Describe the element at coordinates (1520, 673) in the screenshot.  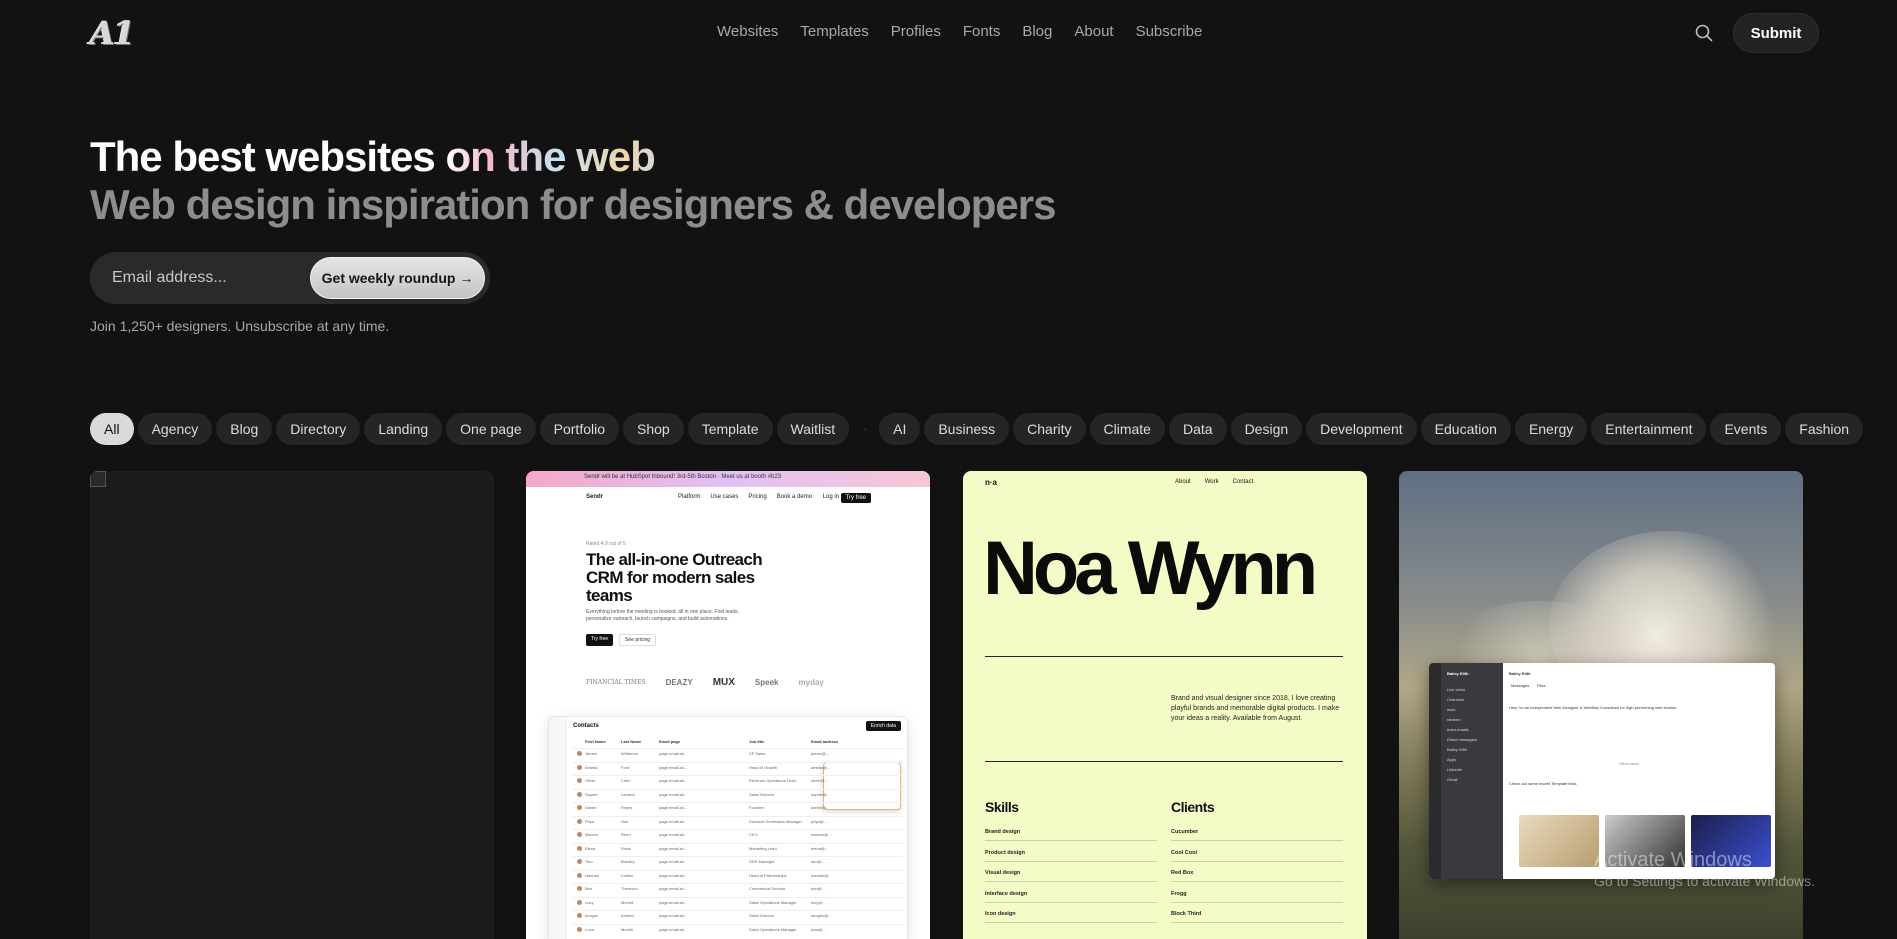
I see `conversation-title: Bailey Eilth` at that location.